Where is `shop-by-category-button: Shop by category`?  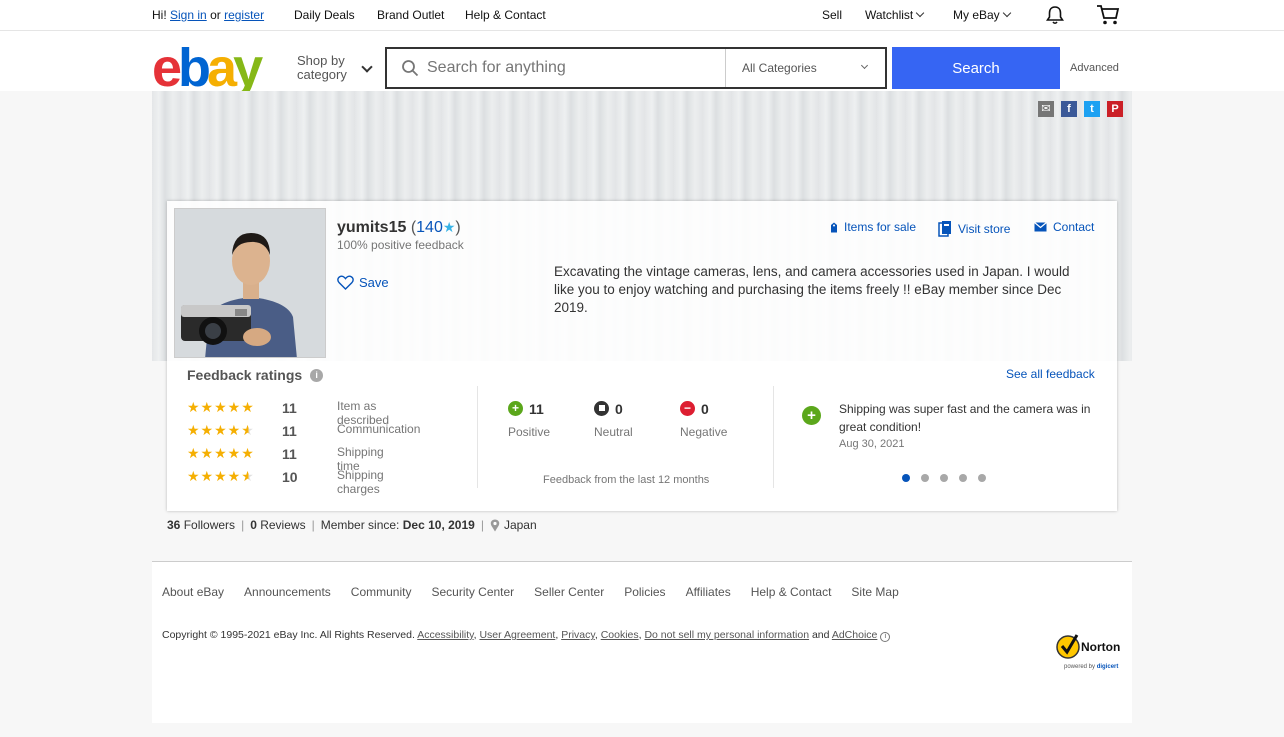 shop-by-category-button: Shop by category is located at coordinates (322, 68).